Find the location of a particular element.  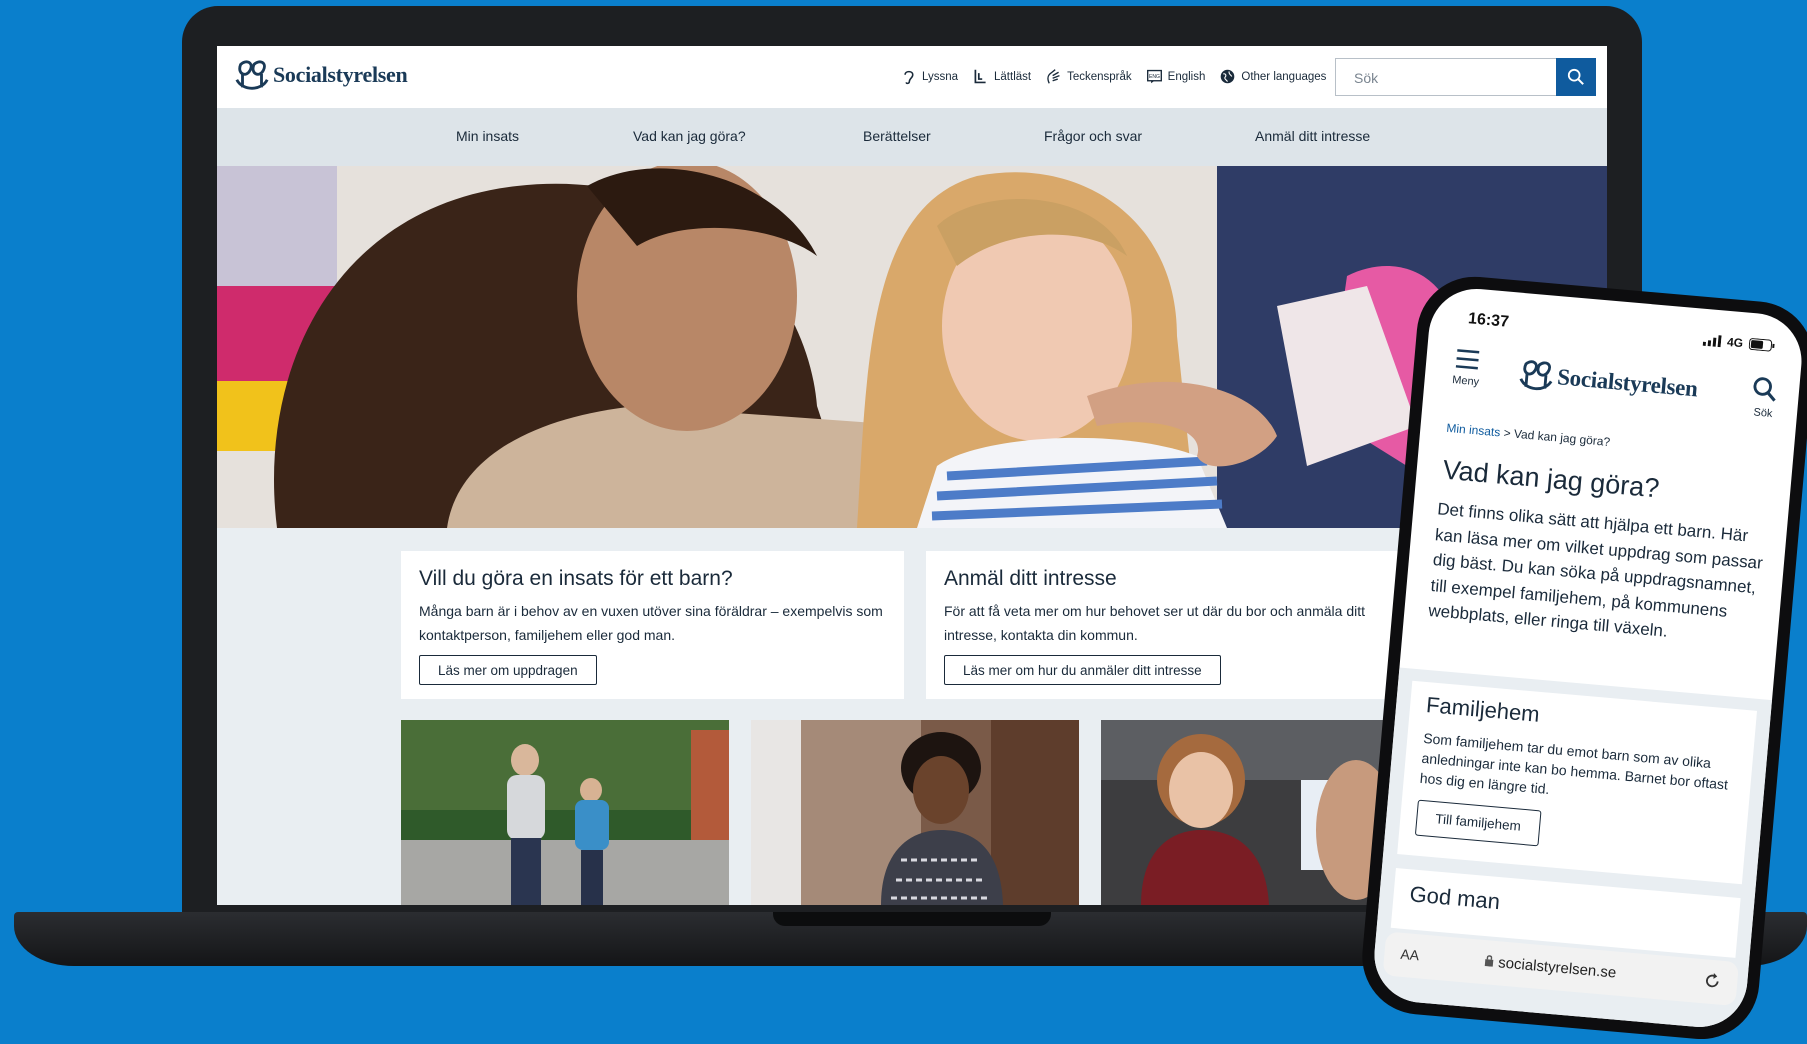

school-photo is located at coordinates (565, 812).